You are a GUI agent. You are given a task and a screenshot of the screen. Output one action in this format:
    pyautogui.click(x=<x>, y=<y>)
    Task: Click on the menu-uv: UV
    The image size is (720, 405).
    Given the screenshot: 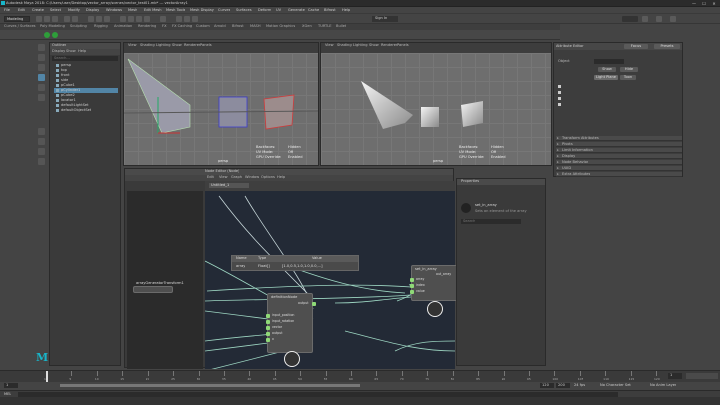 What is the action you would take?
    pyautogui.click(x=278, y=10)
    